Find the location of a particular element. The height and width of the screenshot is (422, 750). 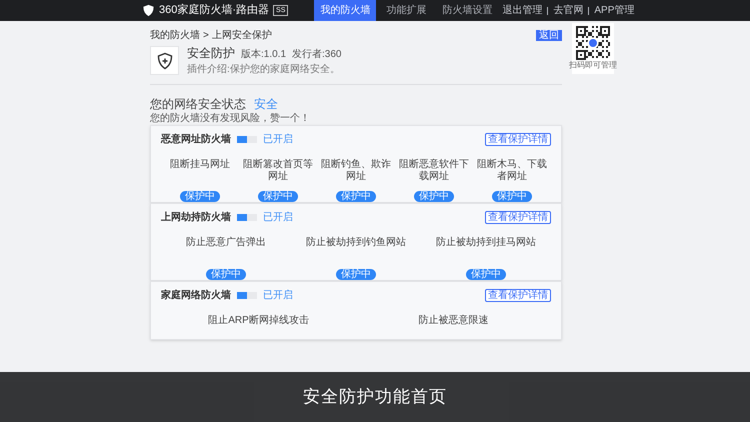

top-link: APP管理 is located at coordinates (614, 10).